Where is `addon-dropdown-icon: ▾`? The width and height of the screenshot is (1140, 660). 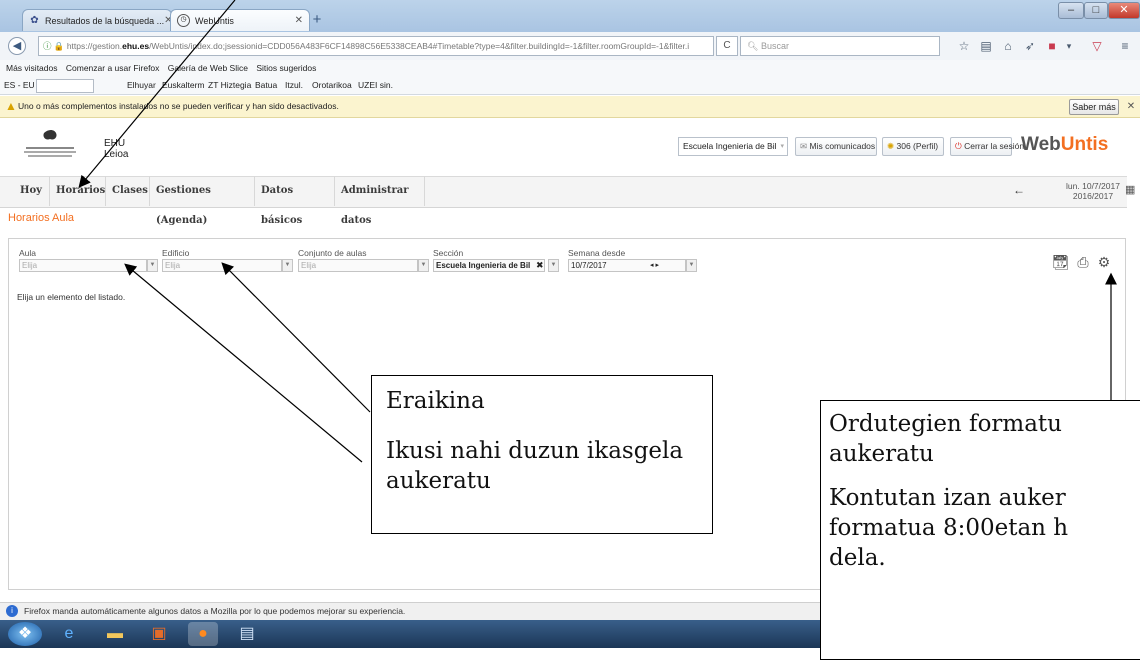 addon-dropdown-icon: ▾ is located at coordinates (1069, 46).